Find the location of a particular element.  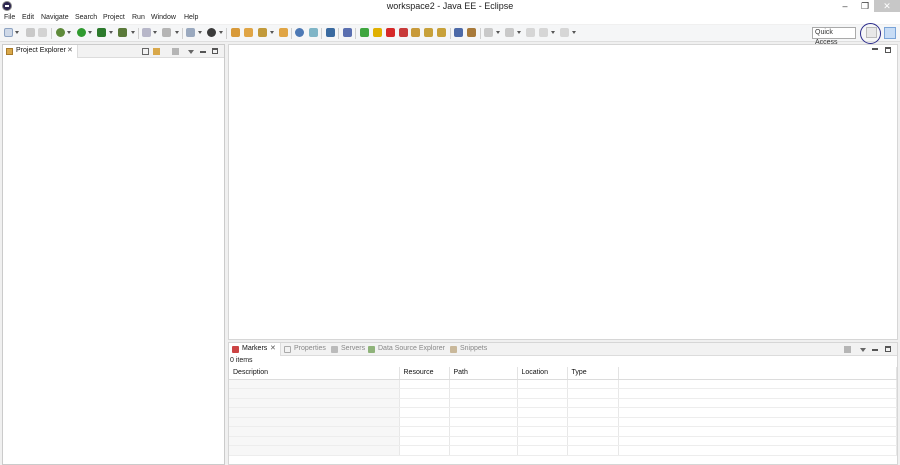

package-icon is located at coordinates (248, 32).